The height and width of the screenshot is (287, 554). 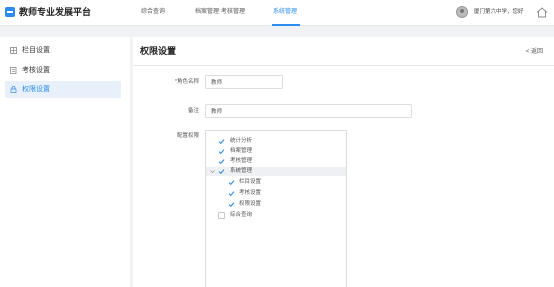 What do you see at coordinates (36, 70) in the screenshot?
I see `sidebar-item-label: 考核设置` at bounding box center [36, 70].